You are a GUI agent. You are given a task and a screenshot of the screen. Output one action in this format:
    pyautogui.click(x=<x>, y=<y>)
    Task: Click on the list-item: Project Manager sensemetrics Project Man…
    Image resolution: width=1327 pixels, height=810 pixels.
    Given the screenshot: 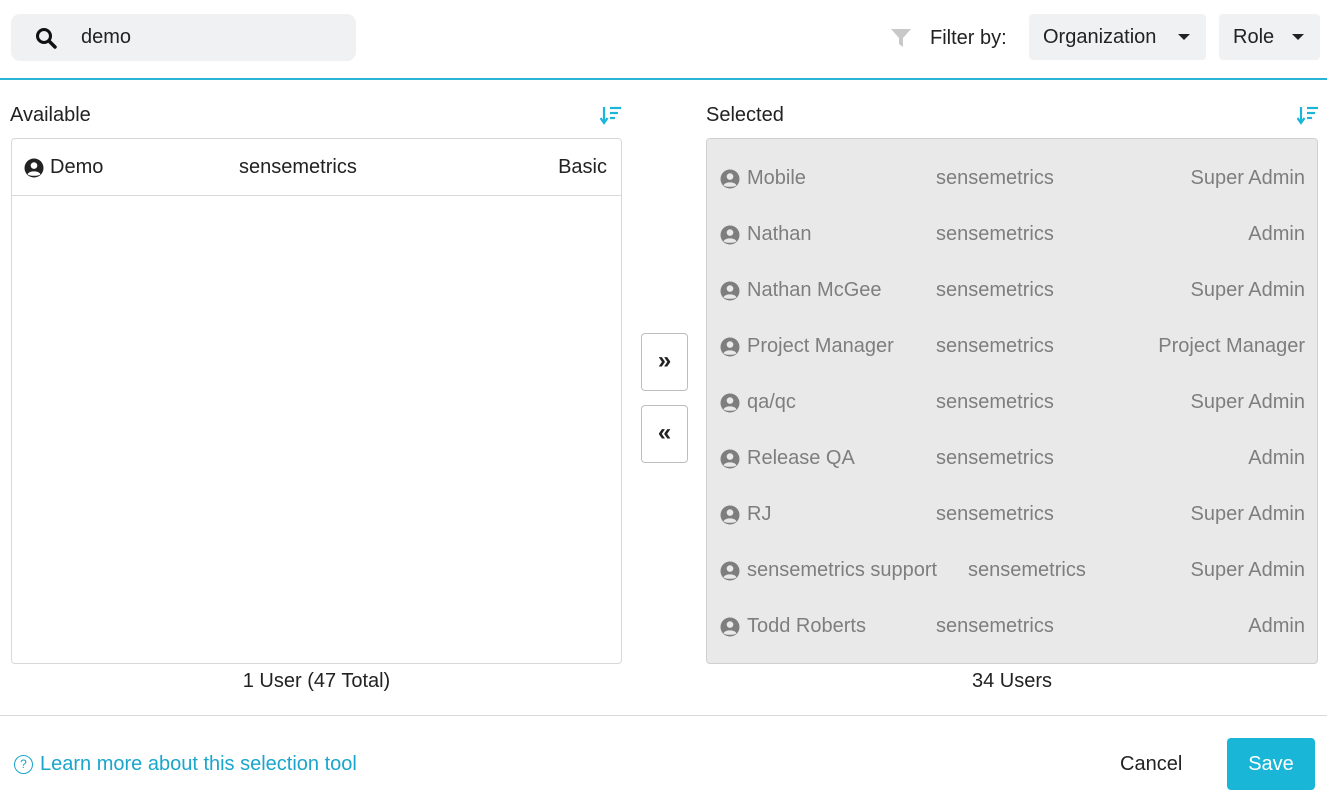 What is the action you would take?
    pyautogui.click(x=1012, y=354)
    